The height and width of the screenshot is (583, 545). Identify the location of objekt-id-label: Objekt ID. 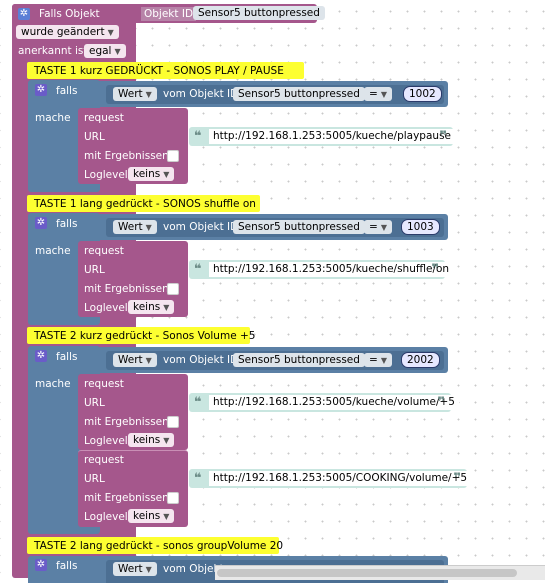
(169, 14).